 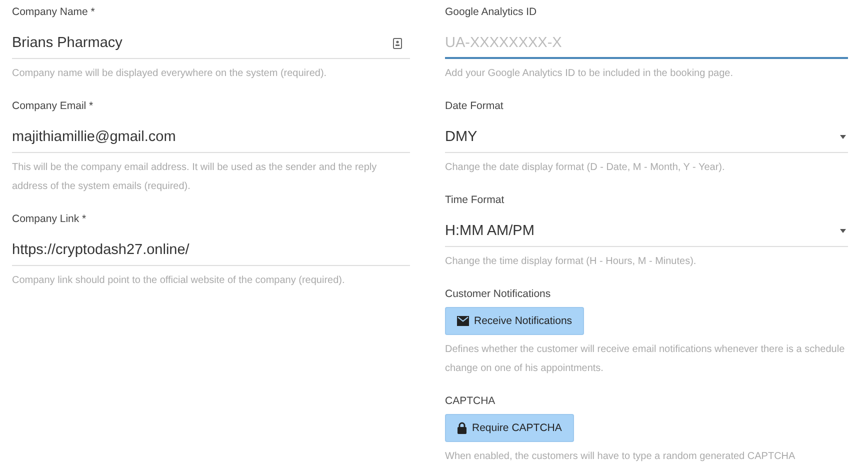 What do you see at coordinates (646, 137) in the screenshot?
I see `select-field: DMY` at bounding box center [646, 137].